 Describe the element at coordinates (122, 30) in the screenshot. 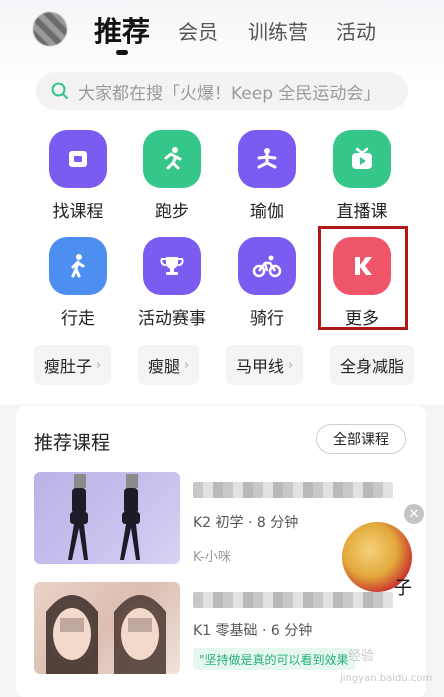

I see `tab-recommend: 推荐` at that location.